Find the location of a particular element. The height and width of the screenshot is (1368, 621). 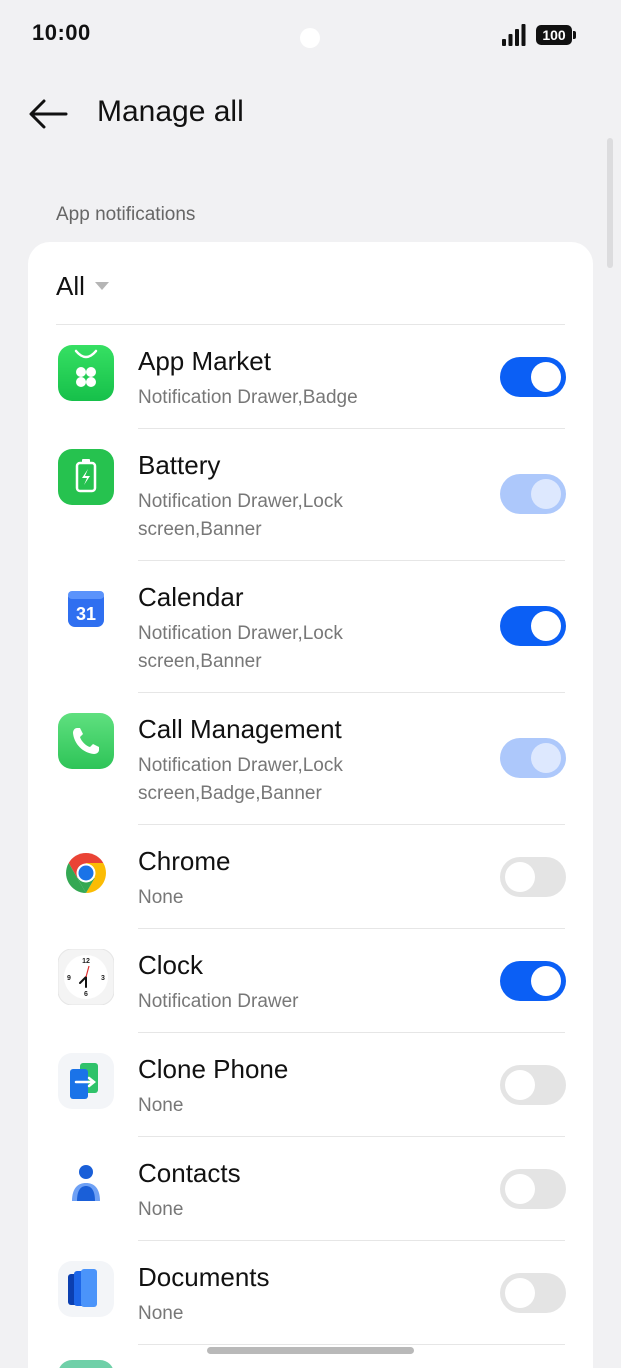

app-notification-summary: Notification Drawer is located at coordinates (218, 1001).